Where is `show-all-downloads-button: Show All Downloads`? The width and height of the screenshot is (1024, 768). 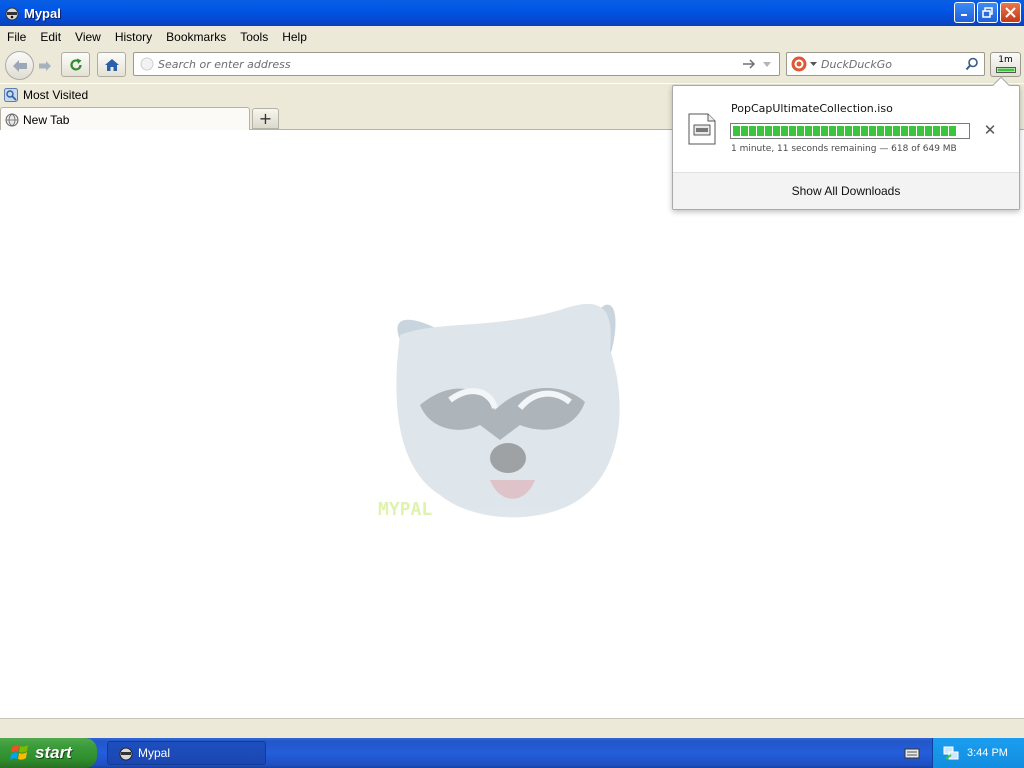 show-all-downloads-button: Show All Downloads is located at coordinates (846, 190).